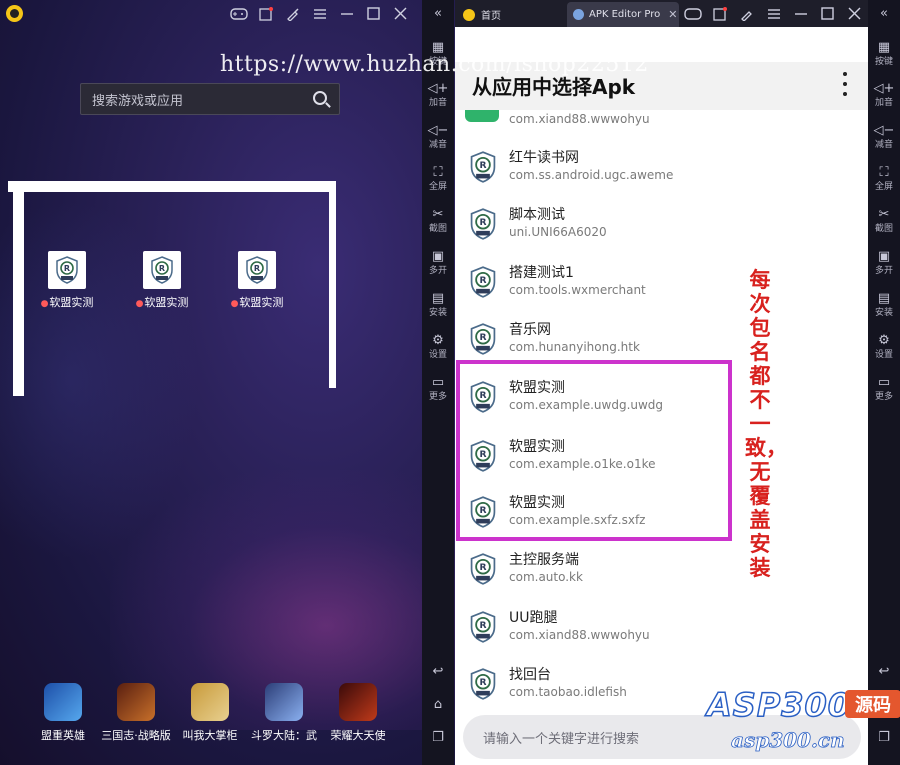 The width and height of the screenshot is (900, 765). What do you see at coordinates (594, 450) in the screenshot?
I see `highlight-box` at bounding box center [594, 450].